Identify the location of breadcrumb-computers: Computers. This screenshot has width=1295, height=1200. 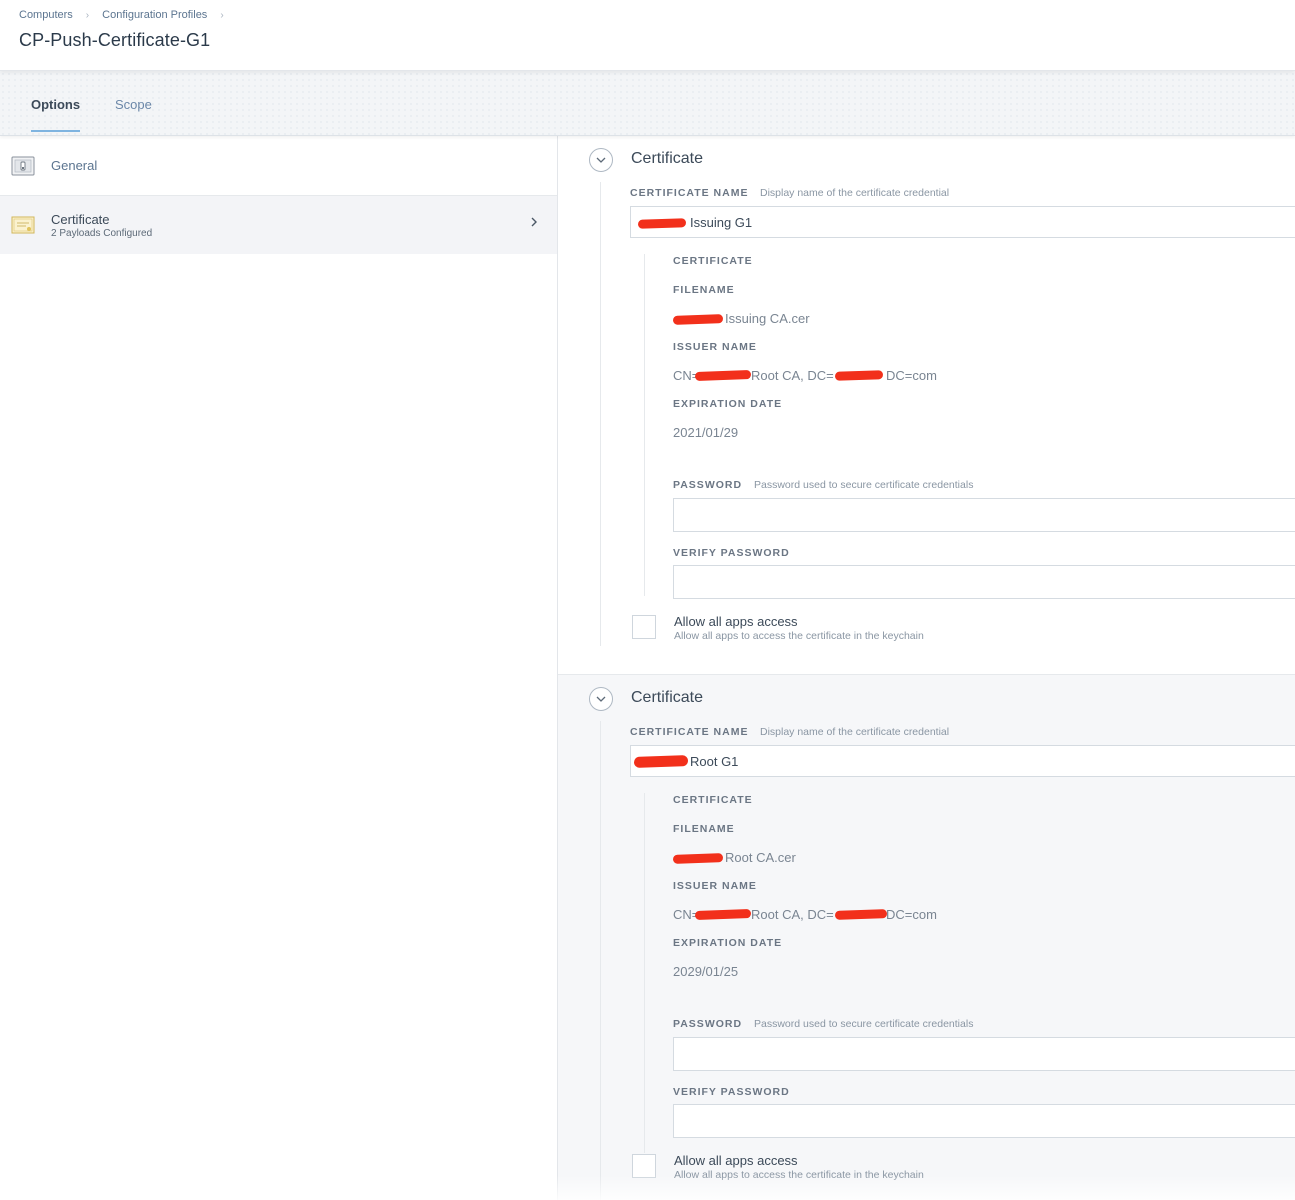
(46, 15).